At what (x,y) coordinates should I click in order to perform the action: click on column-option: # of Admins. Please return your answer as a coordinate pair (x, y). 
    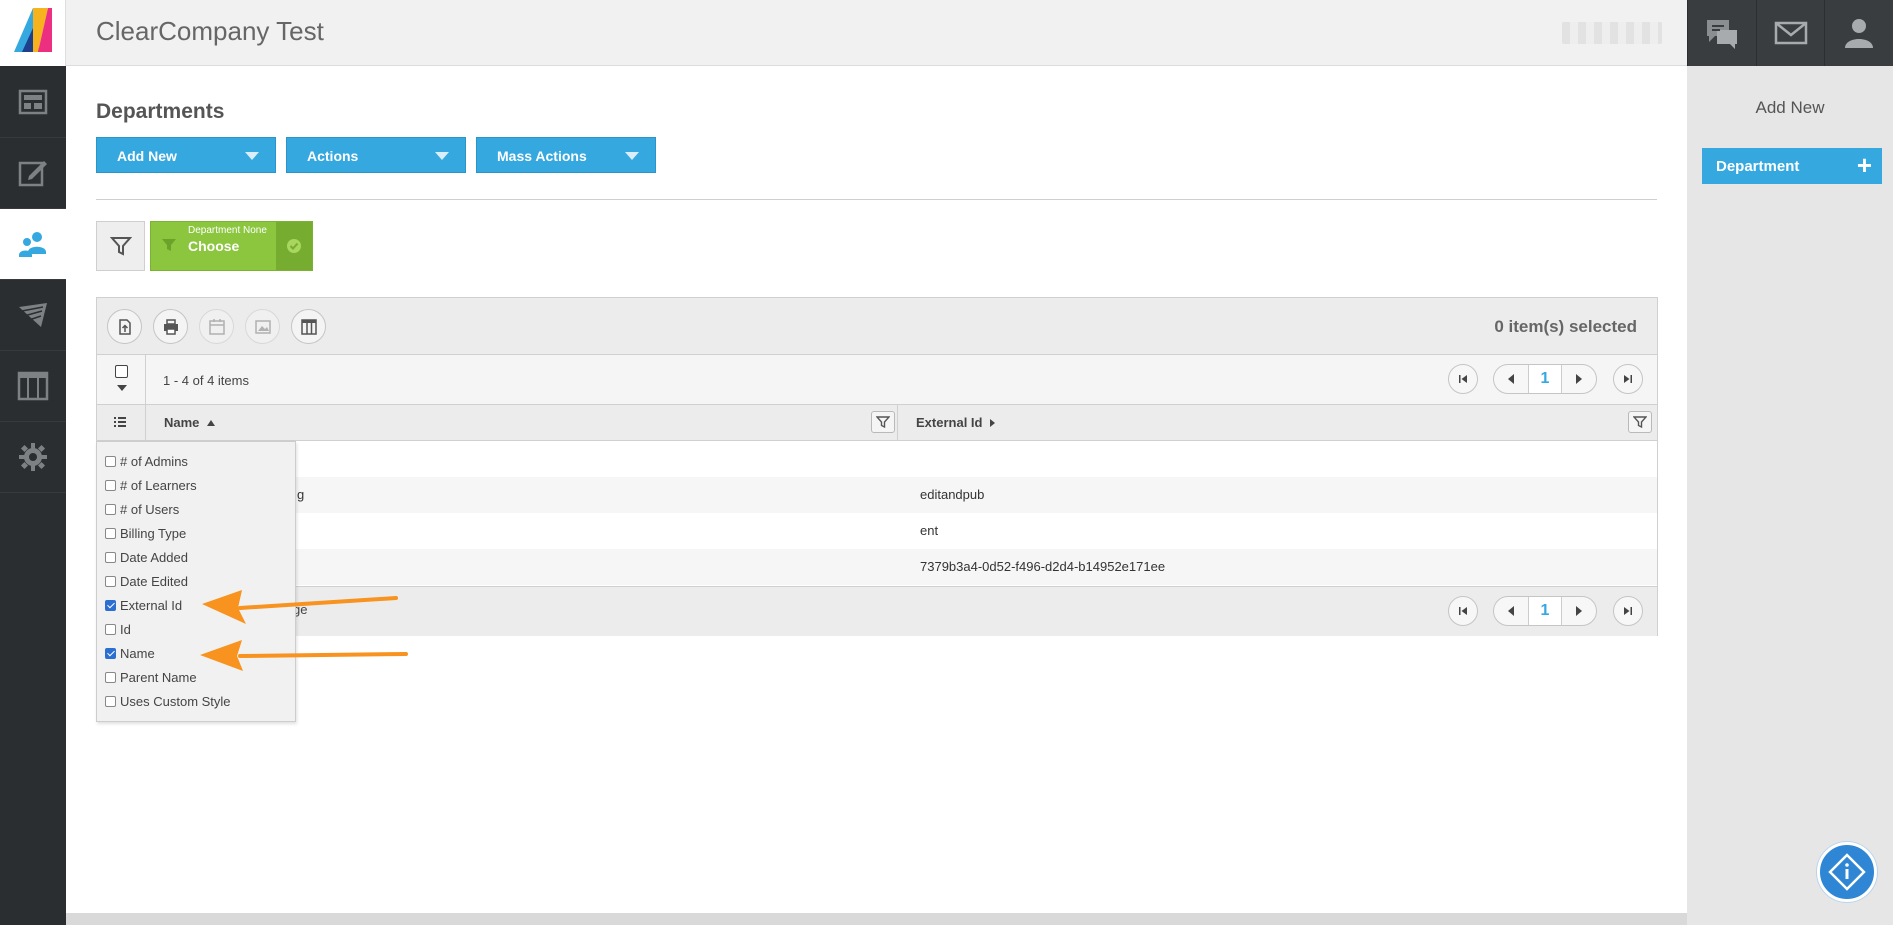
    Looking at the image, I should click on (146, 461).